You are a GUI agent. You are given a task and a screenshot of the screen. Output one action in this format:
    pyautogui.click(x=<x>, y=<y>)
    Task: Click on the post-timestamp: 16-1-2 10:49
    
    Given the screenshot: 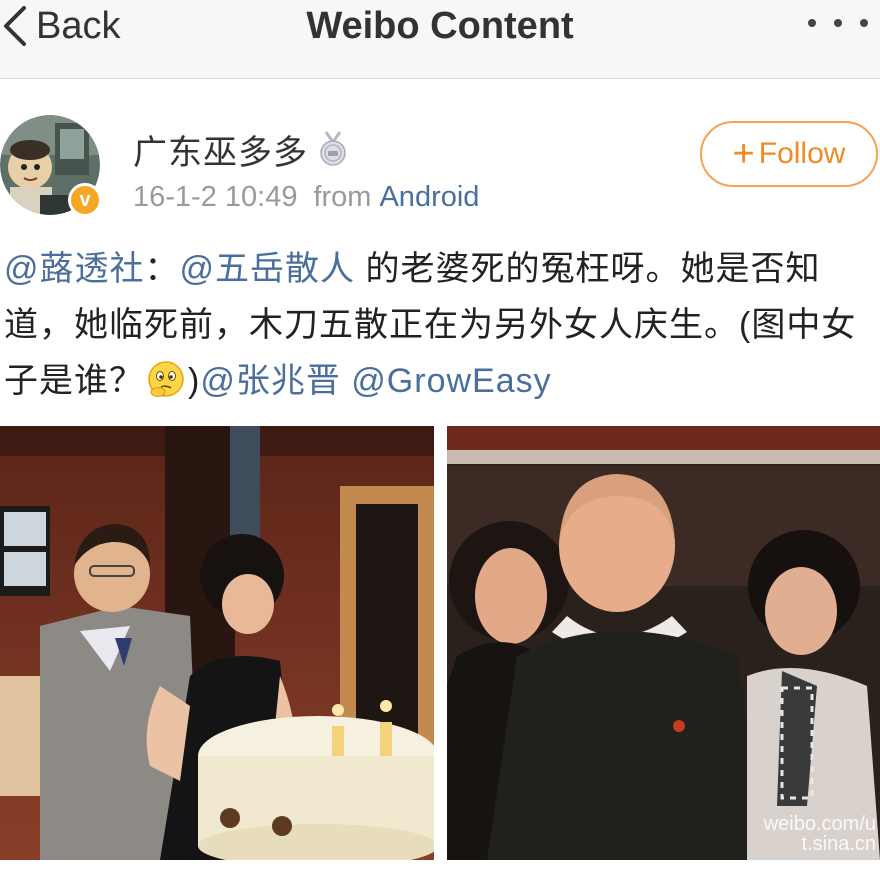 What is the action you would take?
    pyautogui.click(x=215, y=196)
    